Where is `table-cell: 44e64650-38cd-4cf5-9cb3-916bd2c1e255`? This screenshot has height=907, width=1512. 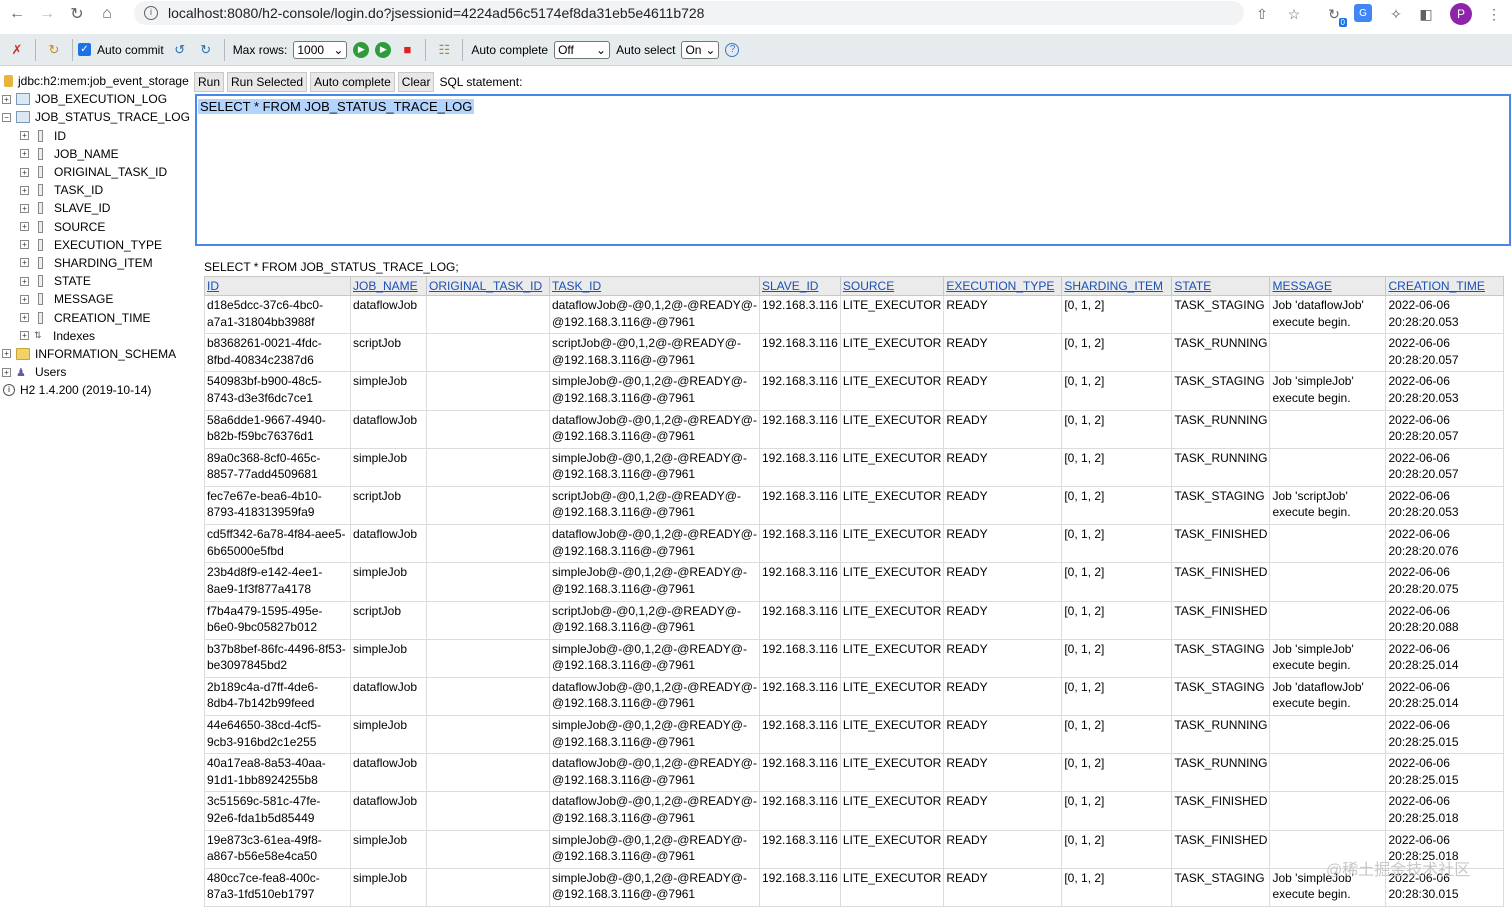 table-cell: 44e64650-38cd-4cf5-9cb3-916bd2c1e255 is located at coordinates (277, 735).